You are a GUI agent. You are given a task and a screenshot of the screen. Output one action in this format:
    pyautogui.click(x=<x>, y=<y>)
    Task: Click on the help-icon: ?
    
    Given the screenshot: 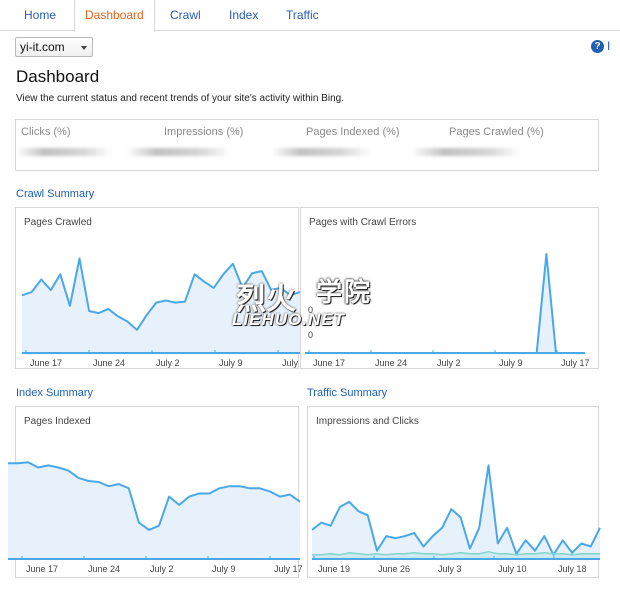 What is the action you would take?
    pyautogui.click(x=597, y=46)
    